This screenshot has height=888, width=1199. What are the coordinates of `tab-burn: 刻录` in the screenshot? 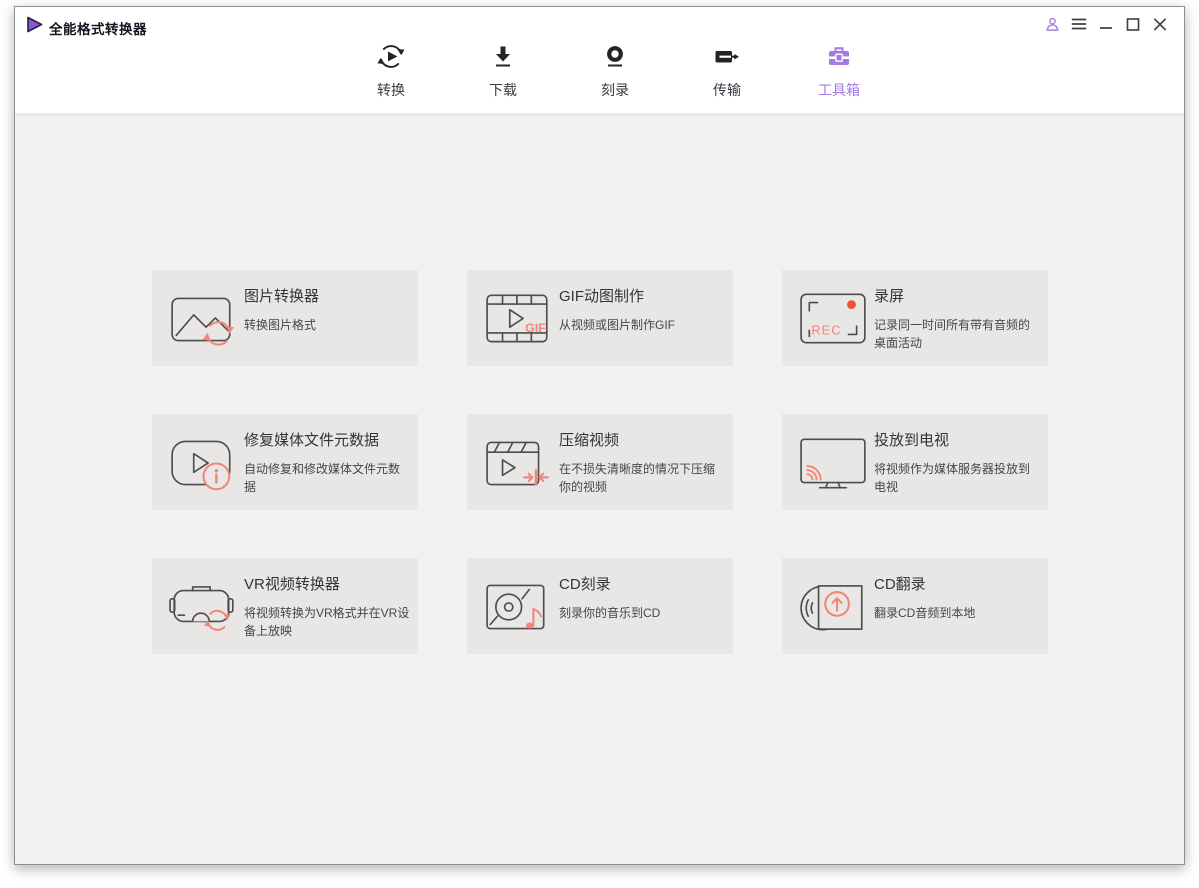 It's located at (615, 78).